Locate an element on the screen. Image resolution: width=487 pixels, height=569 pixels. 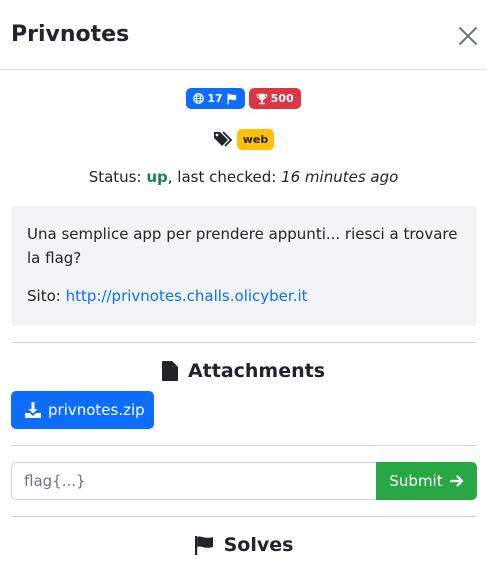
attachments-title: Attachments is located at coordinates (256, 371).